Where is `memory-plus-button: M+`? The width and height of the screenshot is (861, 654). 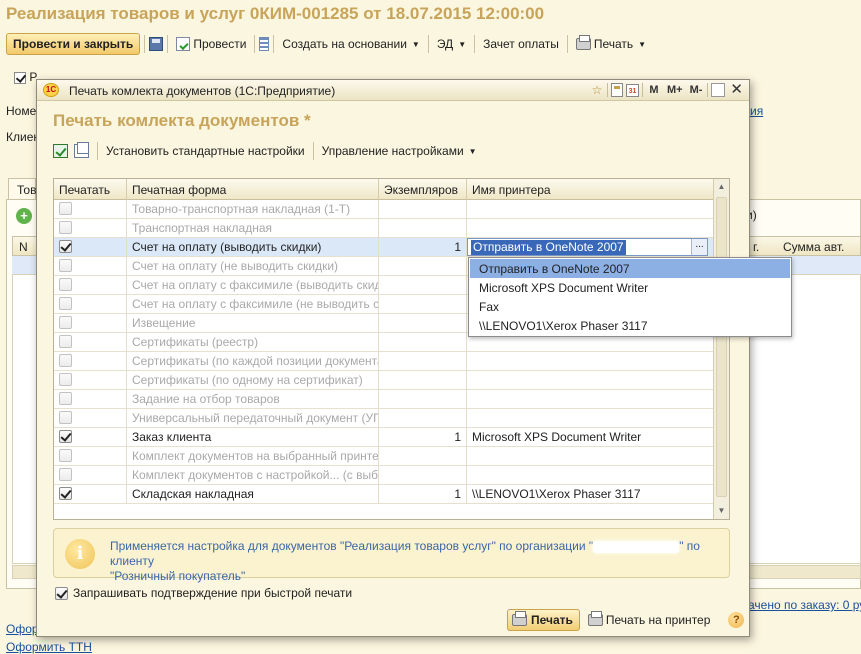
memory-plus-button: M+ is located at coordinates (675, 90).